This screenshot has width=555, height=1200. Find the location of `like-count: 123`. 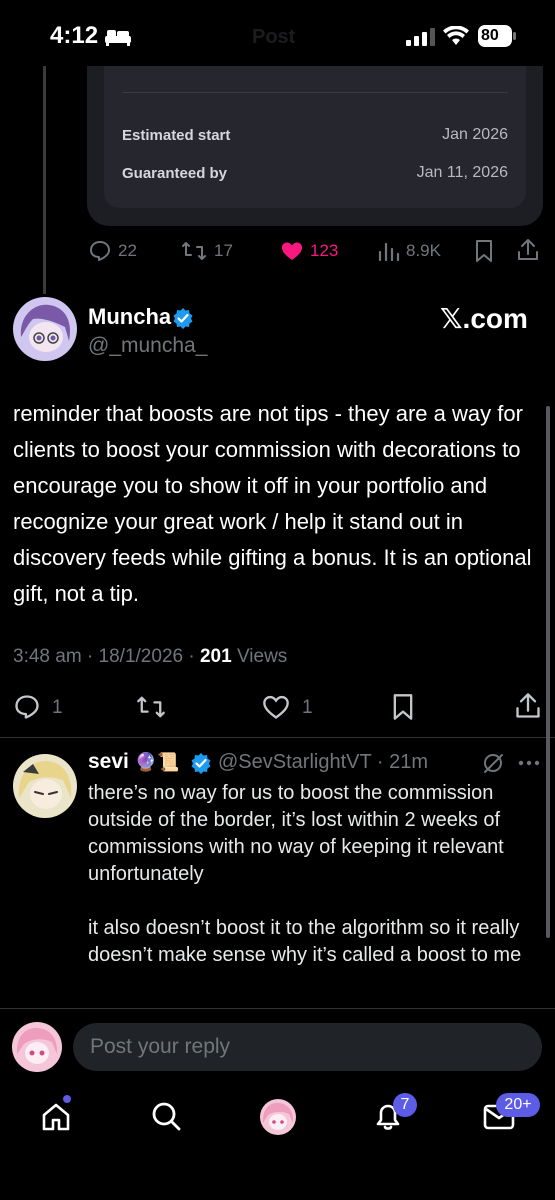

like-count: 123 is located at coordinates (324, 250).